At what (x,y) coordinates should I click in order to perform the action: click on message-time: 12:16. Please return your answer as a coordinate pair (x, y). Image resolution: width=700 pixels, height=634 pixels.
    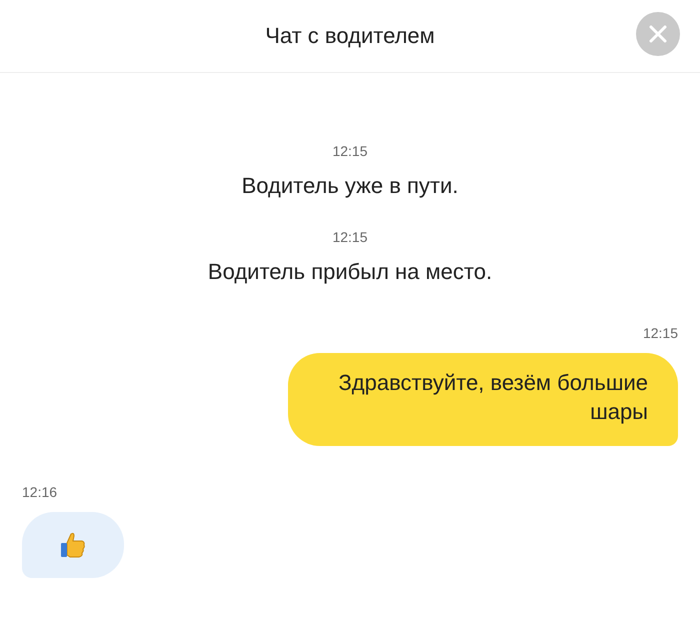
    Looking at the image, I should click on (40, 492).